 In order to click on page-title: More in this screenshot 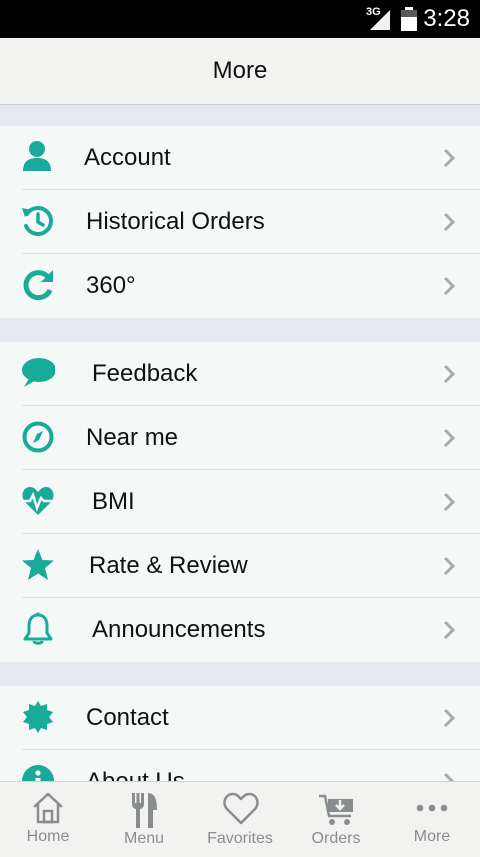, I will do `click(240, 70)`.